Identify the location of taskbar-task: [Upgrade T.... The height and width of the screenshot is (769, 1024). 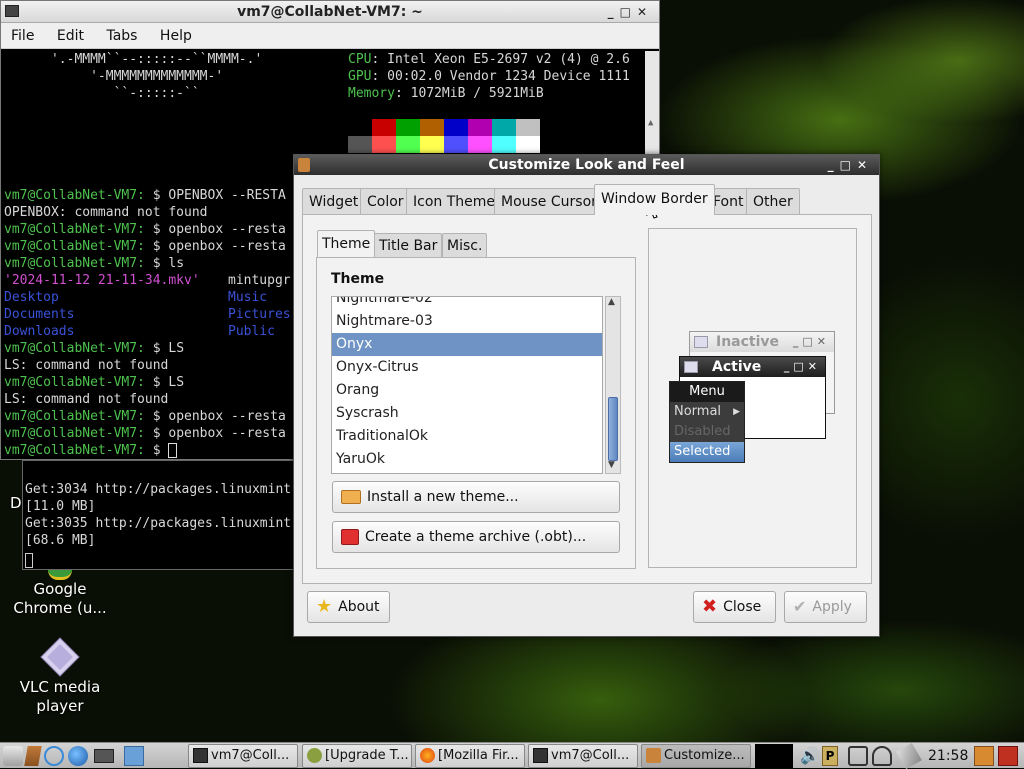
(357, 756).